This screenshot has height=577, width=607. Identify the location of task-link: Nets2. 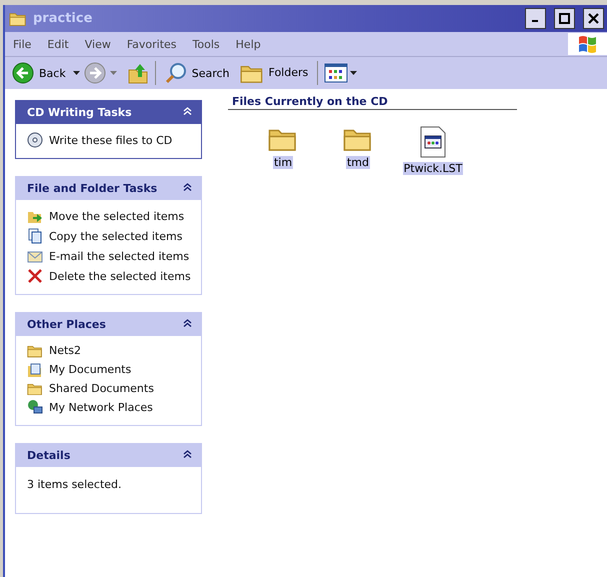
(65, 351).